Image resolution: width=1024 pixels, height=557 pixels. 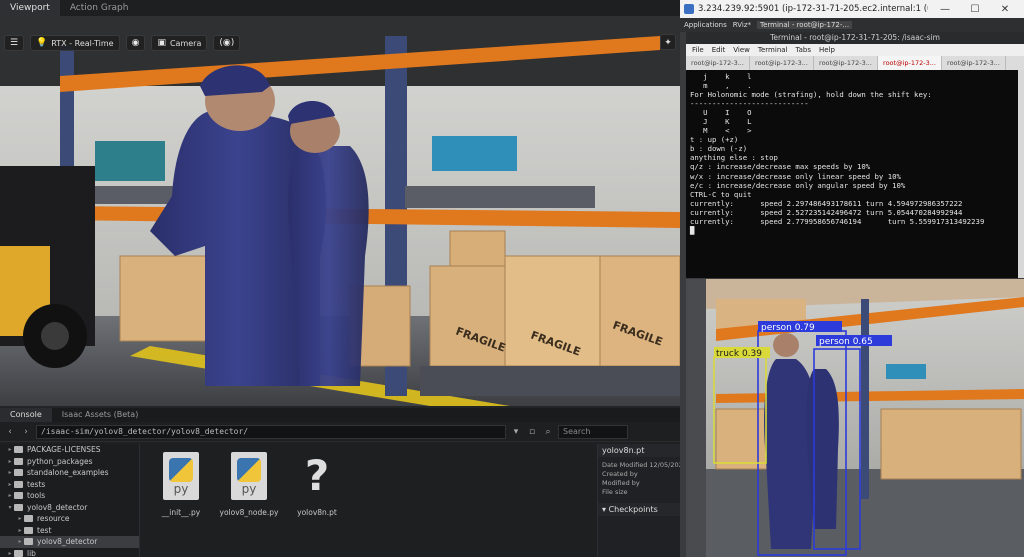 What do you see at coordinates (69, 462) in the screenshot?
I see `tree-item: ▸ python_packages` at bounding box center [69, 462].